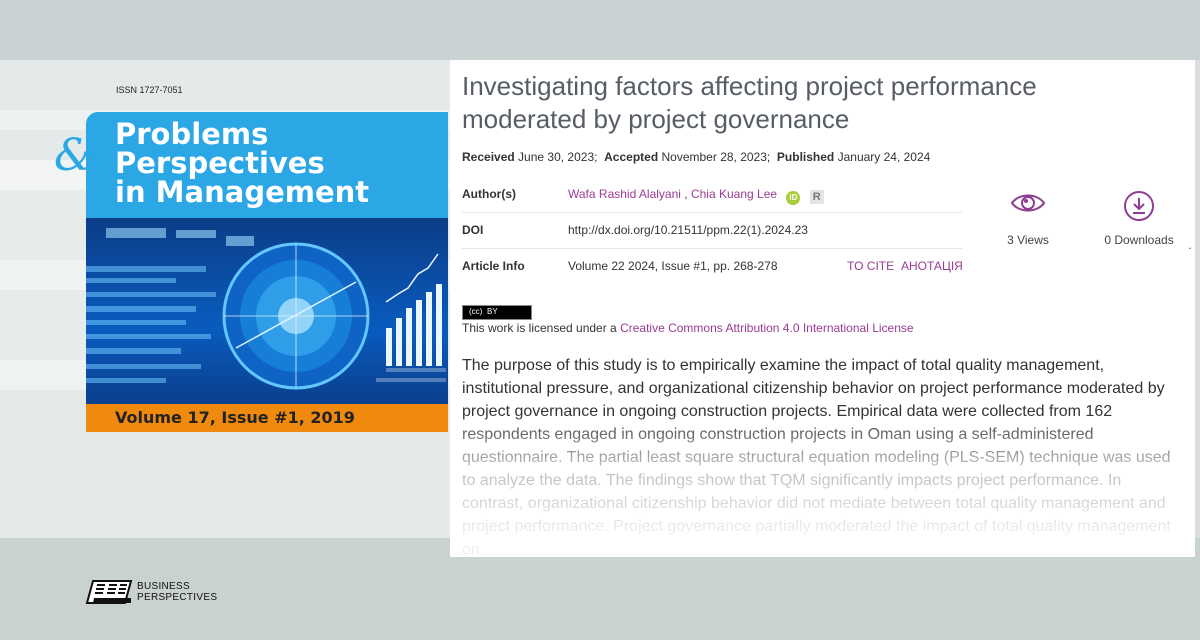  I want to click on ampersand-logo: &, so click(74, 155).